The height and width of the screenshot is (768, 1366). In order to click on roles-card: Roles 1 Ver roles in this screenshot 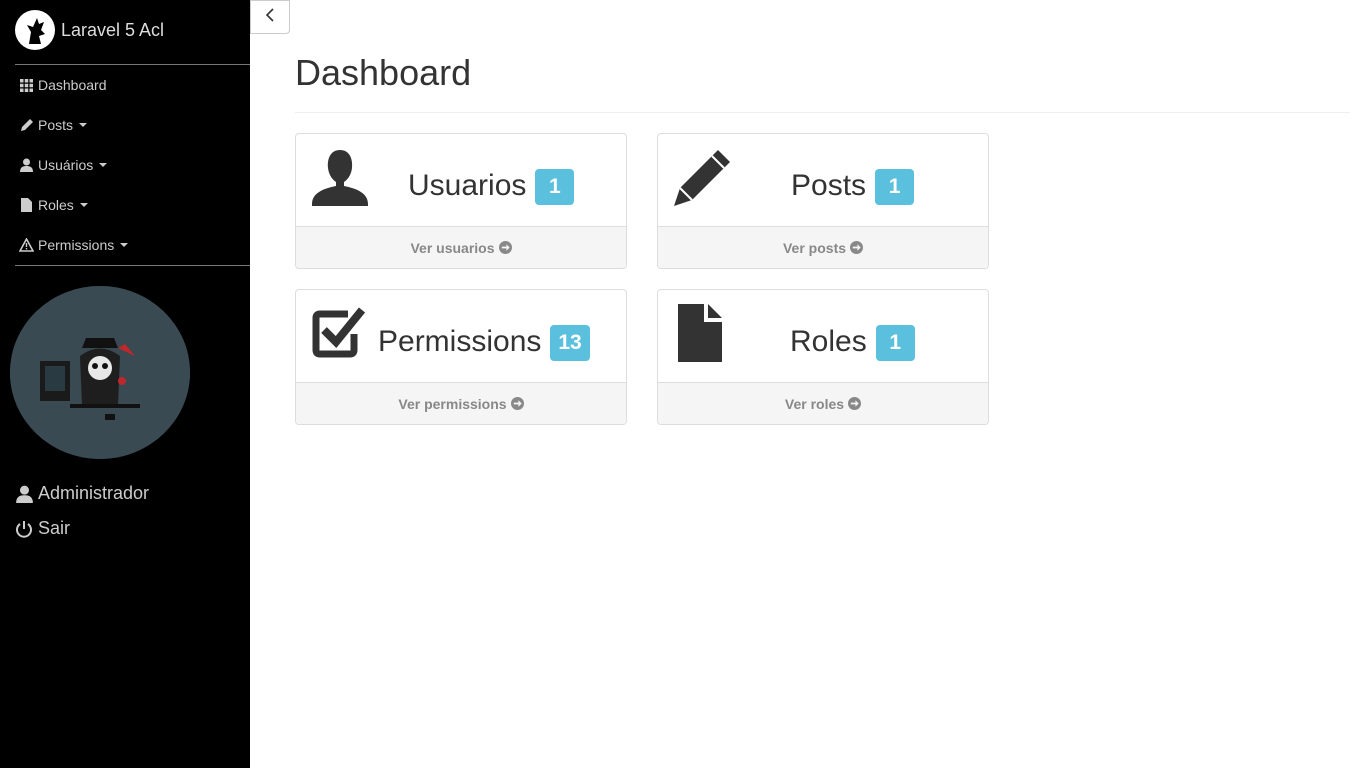, I will do `click(823, 357)`.